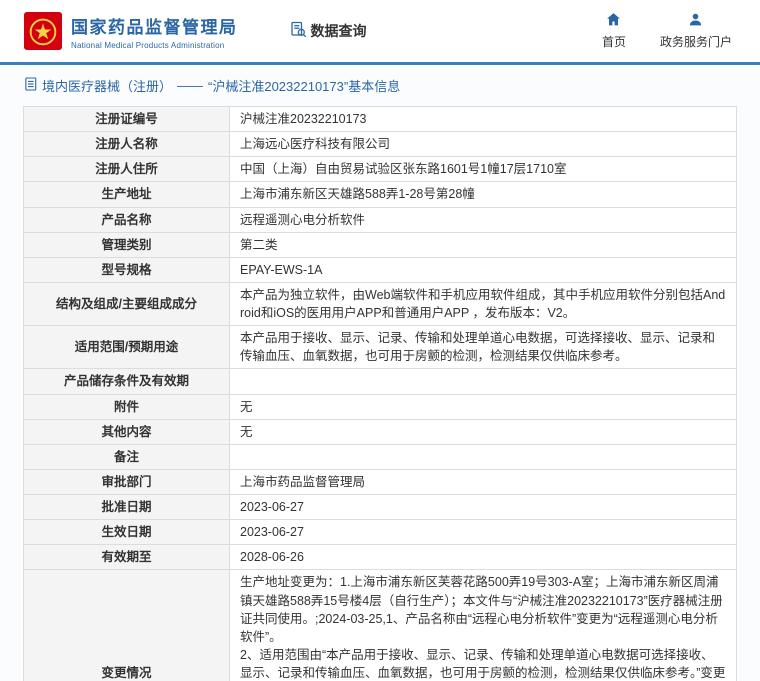  I want to click on breadcrumb-current: “沪械注准20232210173”基本信息, so click(304, 86).